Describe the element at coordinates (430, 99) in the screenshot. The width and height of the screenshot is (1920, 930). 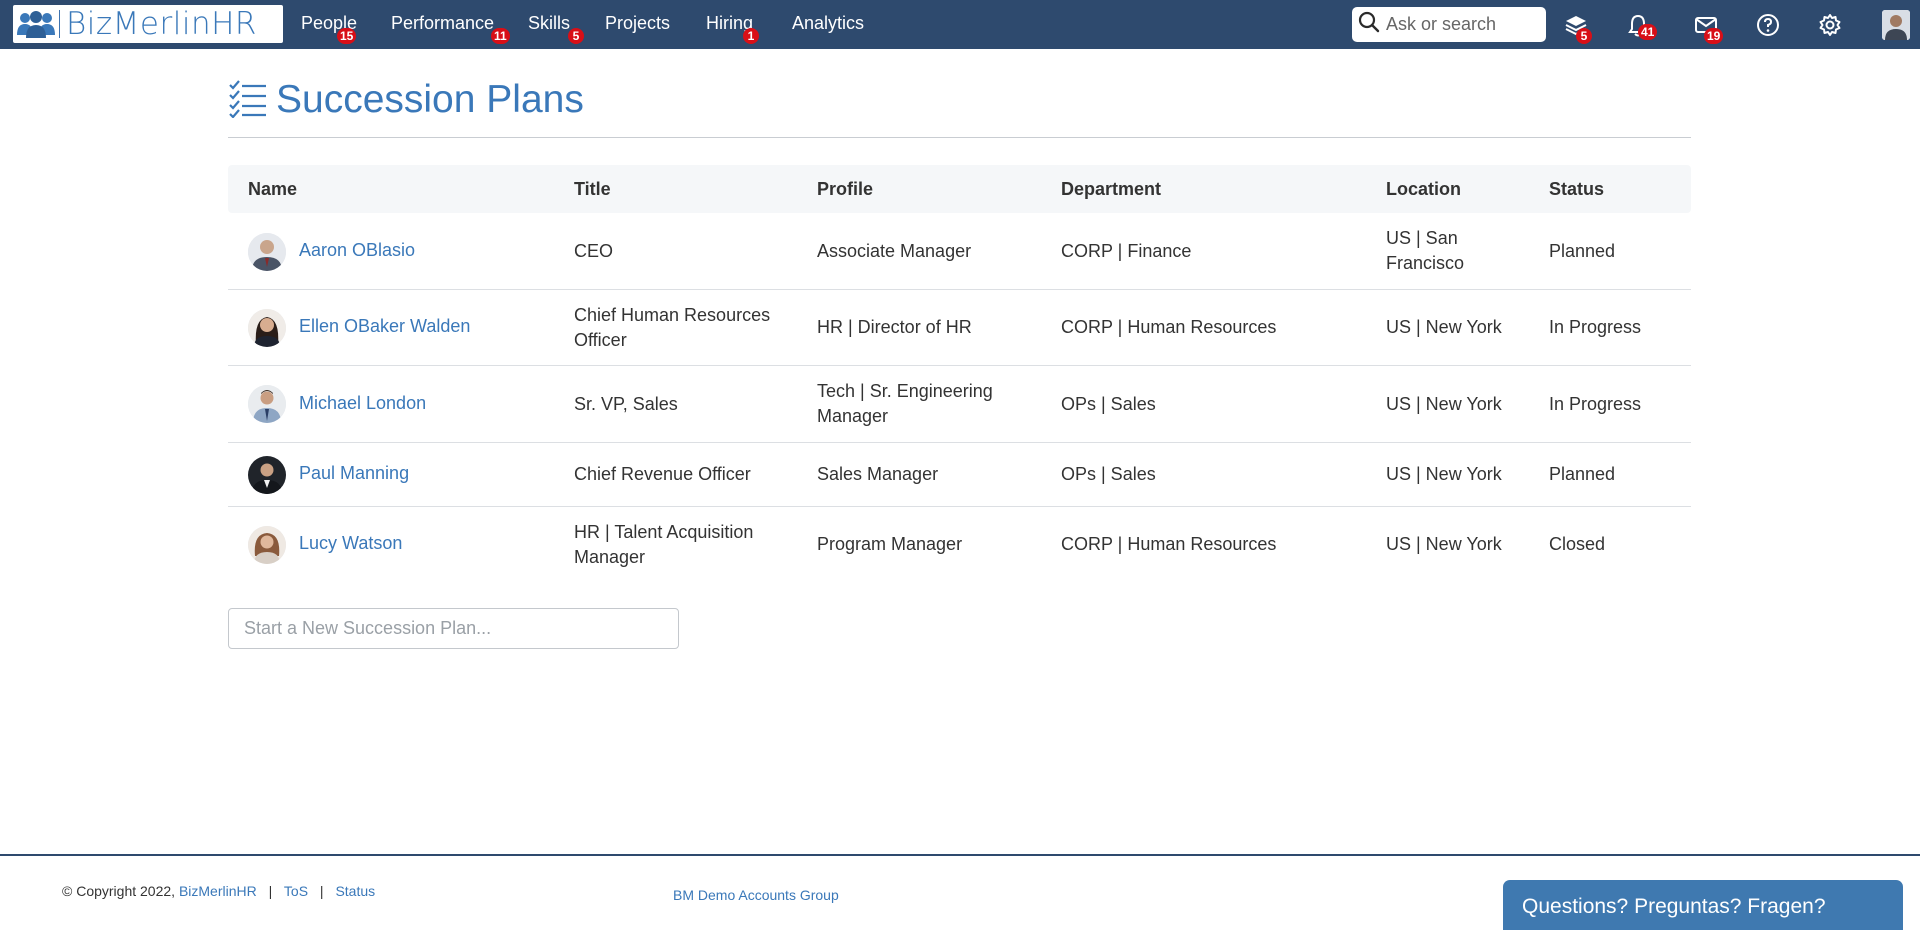
I see `page-title: Succession Plans` at that location.